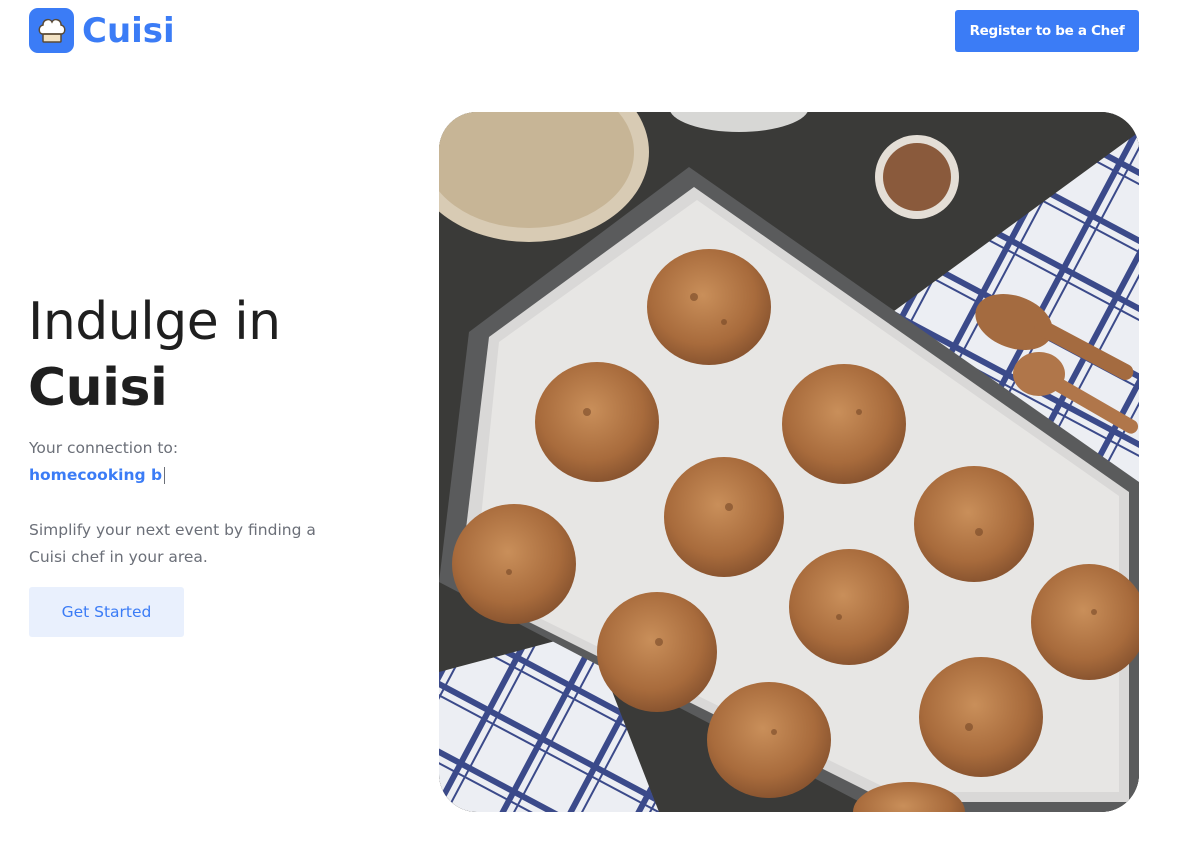 The width and height of the screenshot is (1179, 845). Describe the element at coordinates (128, 30) in the screenshot. I see `brand-name: Cuisi` at that location.